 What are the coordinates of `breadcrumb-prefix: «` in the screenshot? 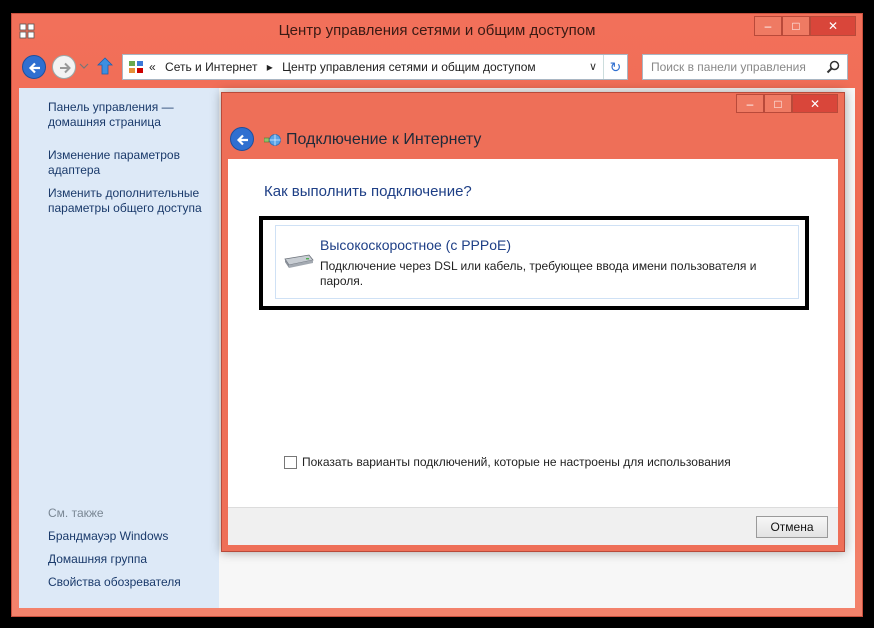 It's located at (152, 67).